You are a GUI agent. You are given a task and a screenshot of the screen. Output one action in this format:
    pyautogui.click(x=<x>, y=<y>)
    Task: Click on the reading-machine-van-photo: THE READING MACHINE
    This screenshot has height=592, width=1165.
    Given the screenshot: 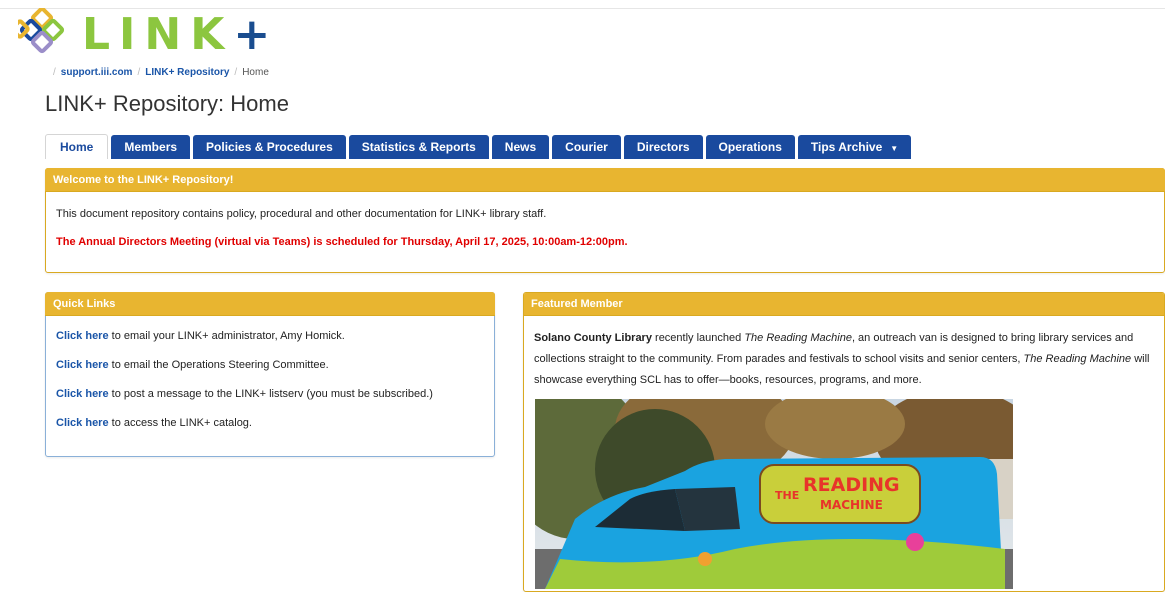 What is the action you would take?
    pyautogui.click(x=774, y=494)
    